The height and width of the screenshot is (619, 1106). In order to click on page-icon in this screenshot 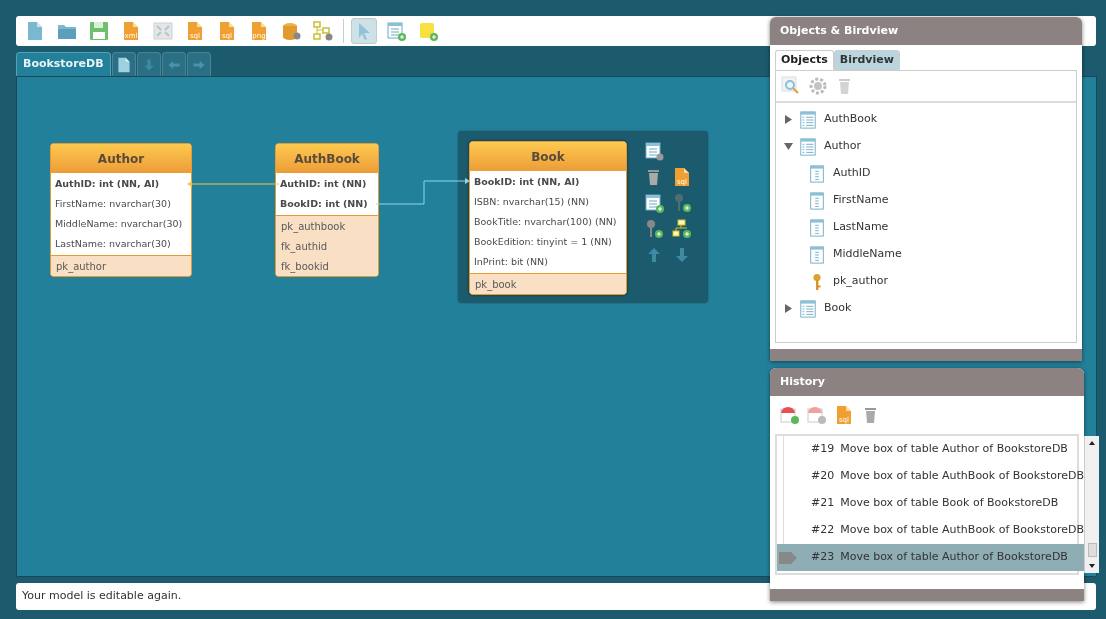, I will do `click(123, 64)`.